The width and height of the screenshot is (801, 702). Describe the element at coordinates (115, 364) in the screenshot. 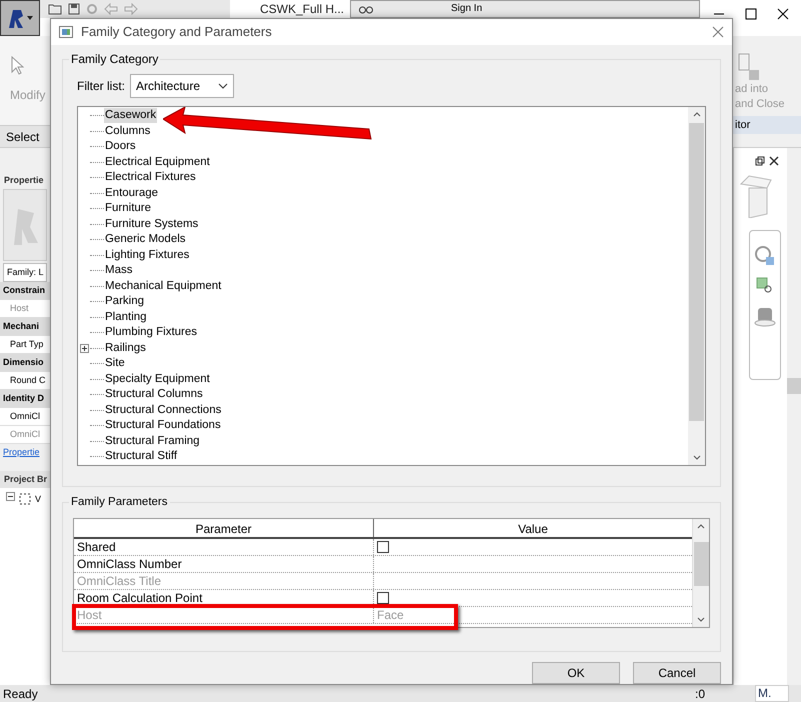

I see `tree-item: Site` at that location.